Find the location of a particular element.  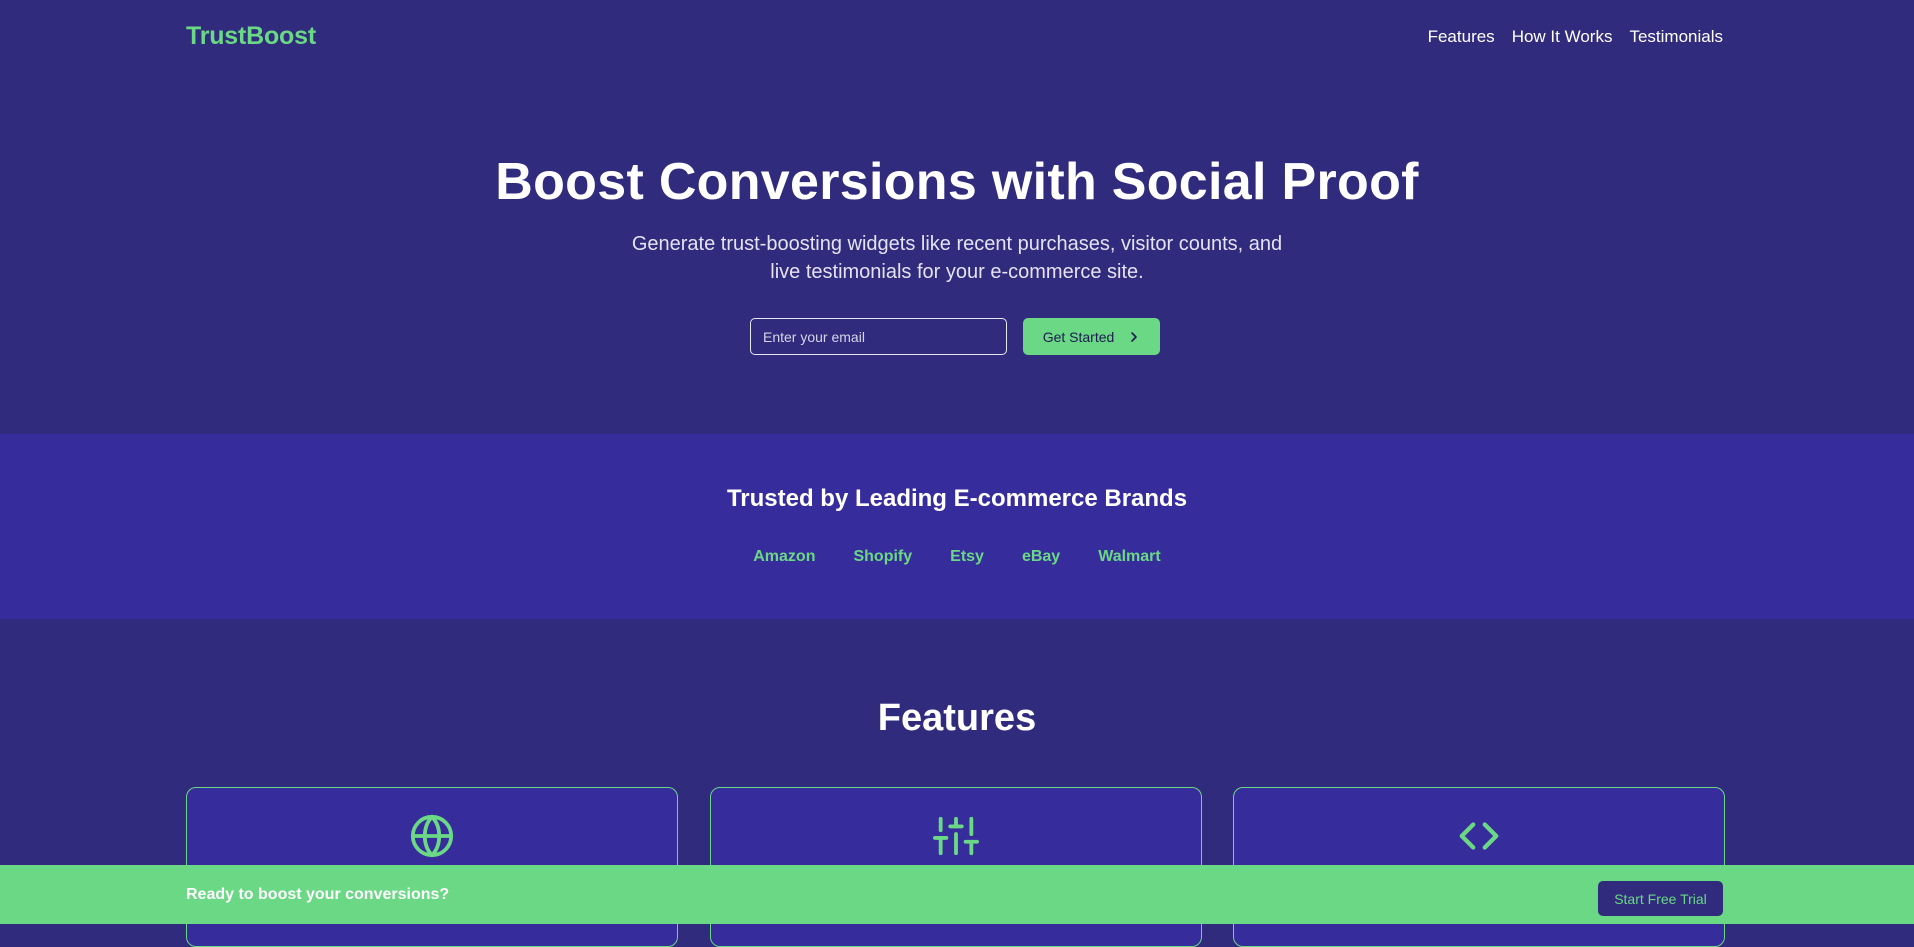

main-nav: Features How It Works Testimonials is located at coordinates (1575, 37).